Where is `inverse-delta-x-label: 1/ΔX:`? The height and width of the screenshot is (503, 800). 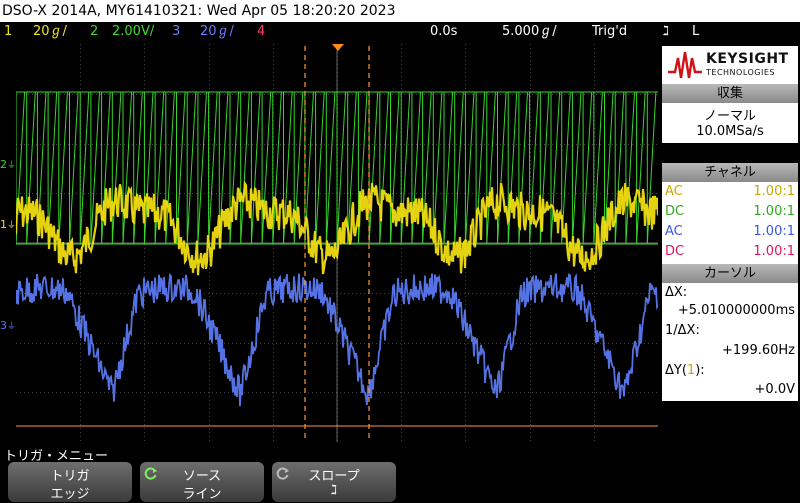
inverse-delta-x-label: 1/ΔX: is located at coordinates (682, 330).